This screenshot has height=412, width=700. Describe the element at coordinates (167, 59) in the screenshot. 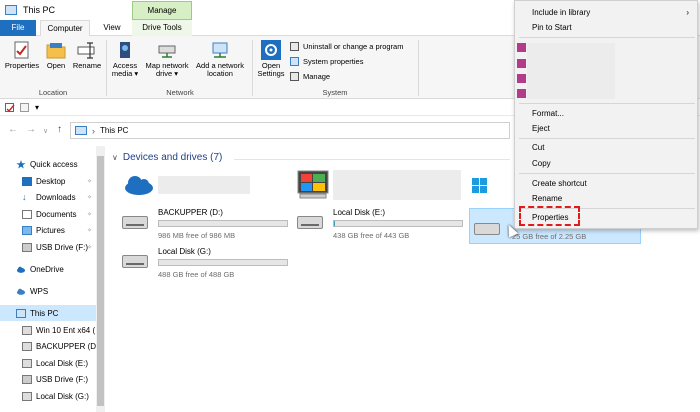

I see `map-network-drive-button: Map network drive ▾` at that location.